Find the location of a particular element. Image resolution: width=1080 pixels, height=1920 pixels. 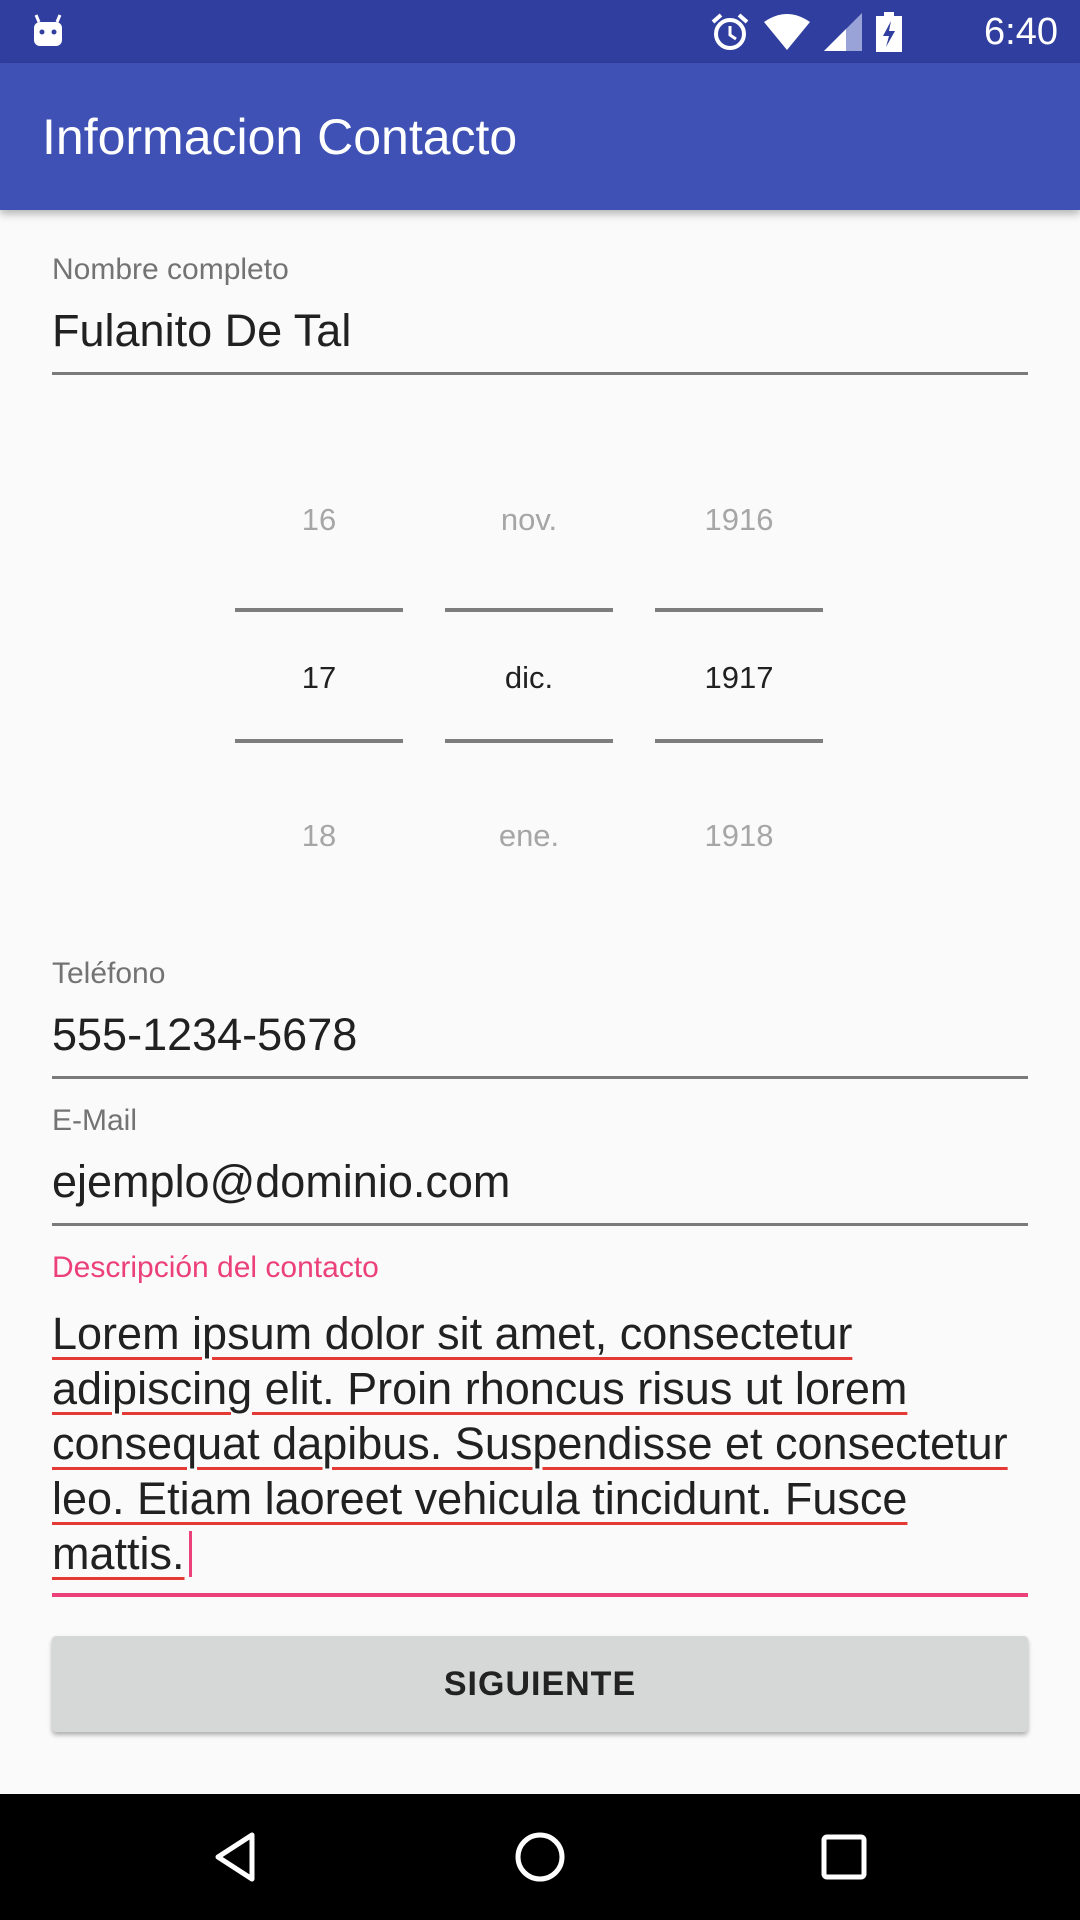

back-icon is located at coordinates (236, 1857).